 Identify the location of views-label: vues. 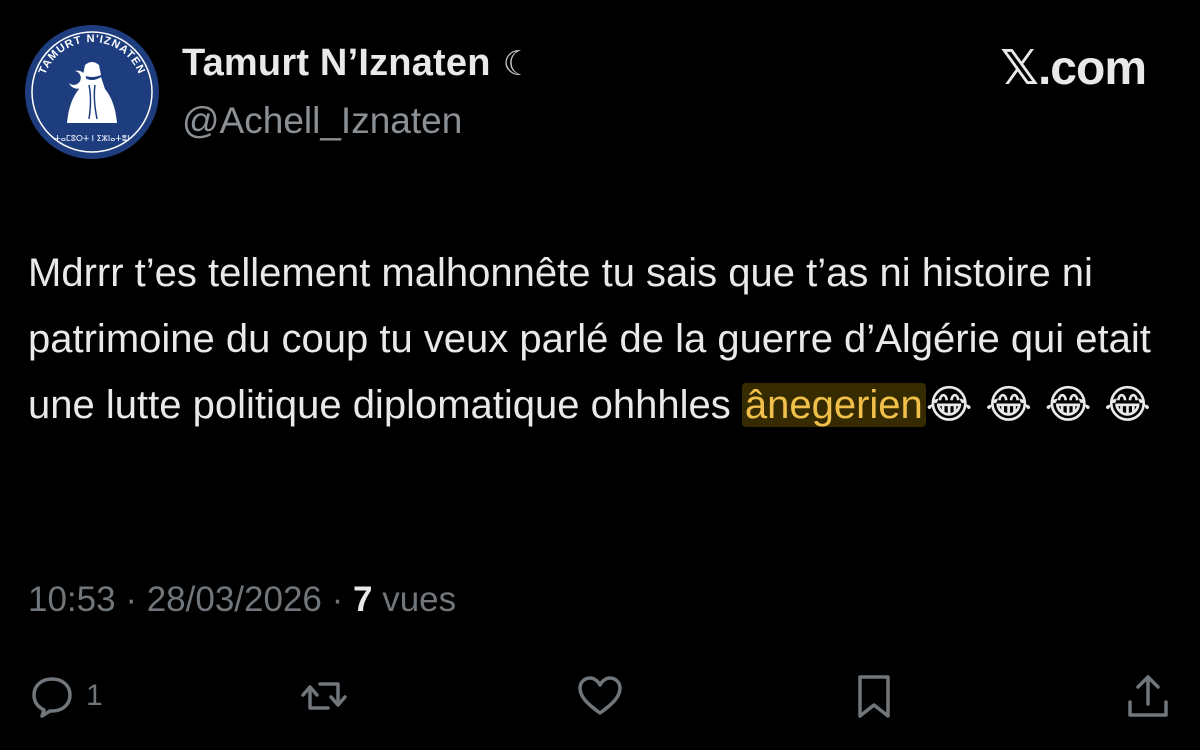
(419, 599).